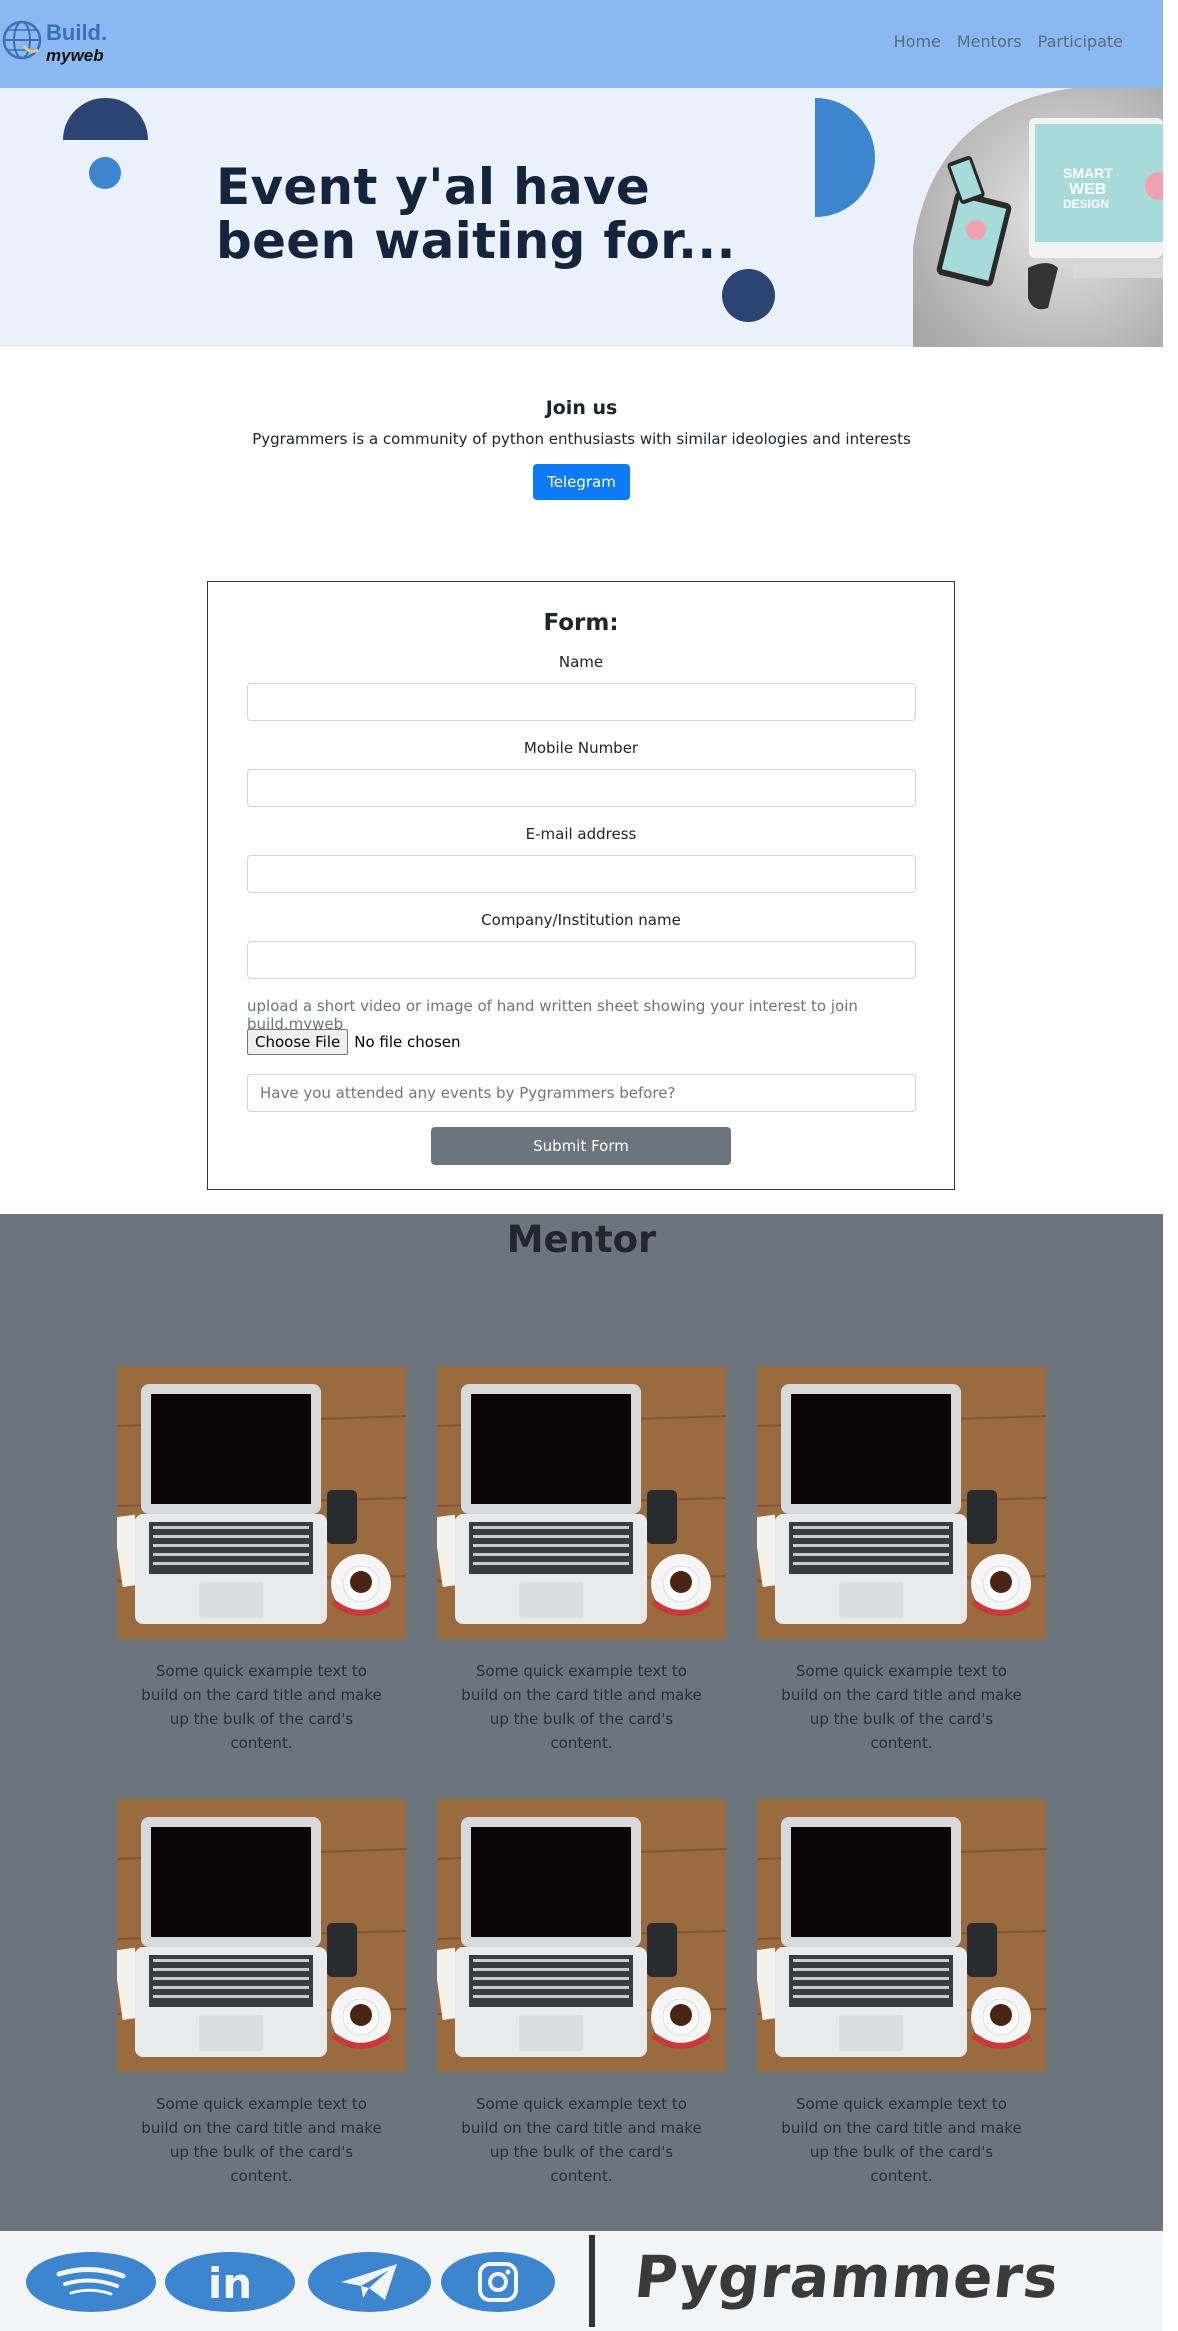 The image size is (1178, 2331). Describe the element at coordinates (581, 44) in the screenshot. I see `navbar: Build. myweb Home Mentors Participate` at that location.